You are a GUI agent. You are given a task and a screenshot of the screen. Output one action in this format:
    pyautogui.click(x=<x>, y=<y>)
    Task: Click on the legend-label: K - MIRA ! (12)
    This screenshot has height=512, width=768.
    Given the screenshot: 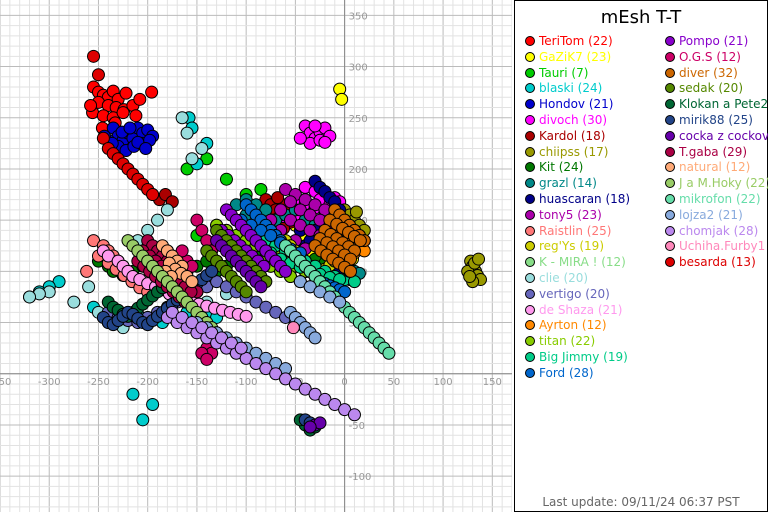 What is the action you would take?
    pyautogui.click(x=582, y=262)
    